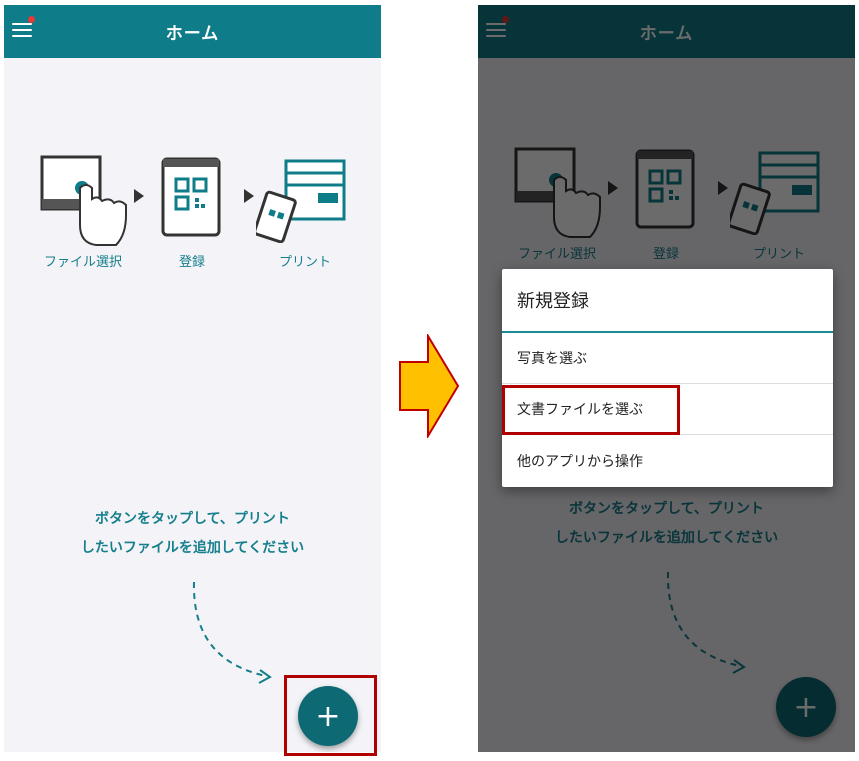 The image size is (859, 761). Describe the element at coordinates (191, 197) in the screenshot. I see `qr-phone-icon` at that location.